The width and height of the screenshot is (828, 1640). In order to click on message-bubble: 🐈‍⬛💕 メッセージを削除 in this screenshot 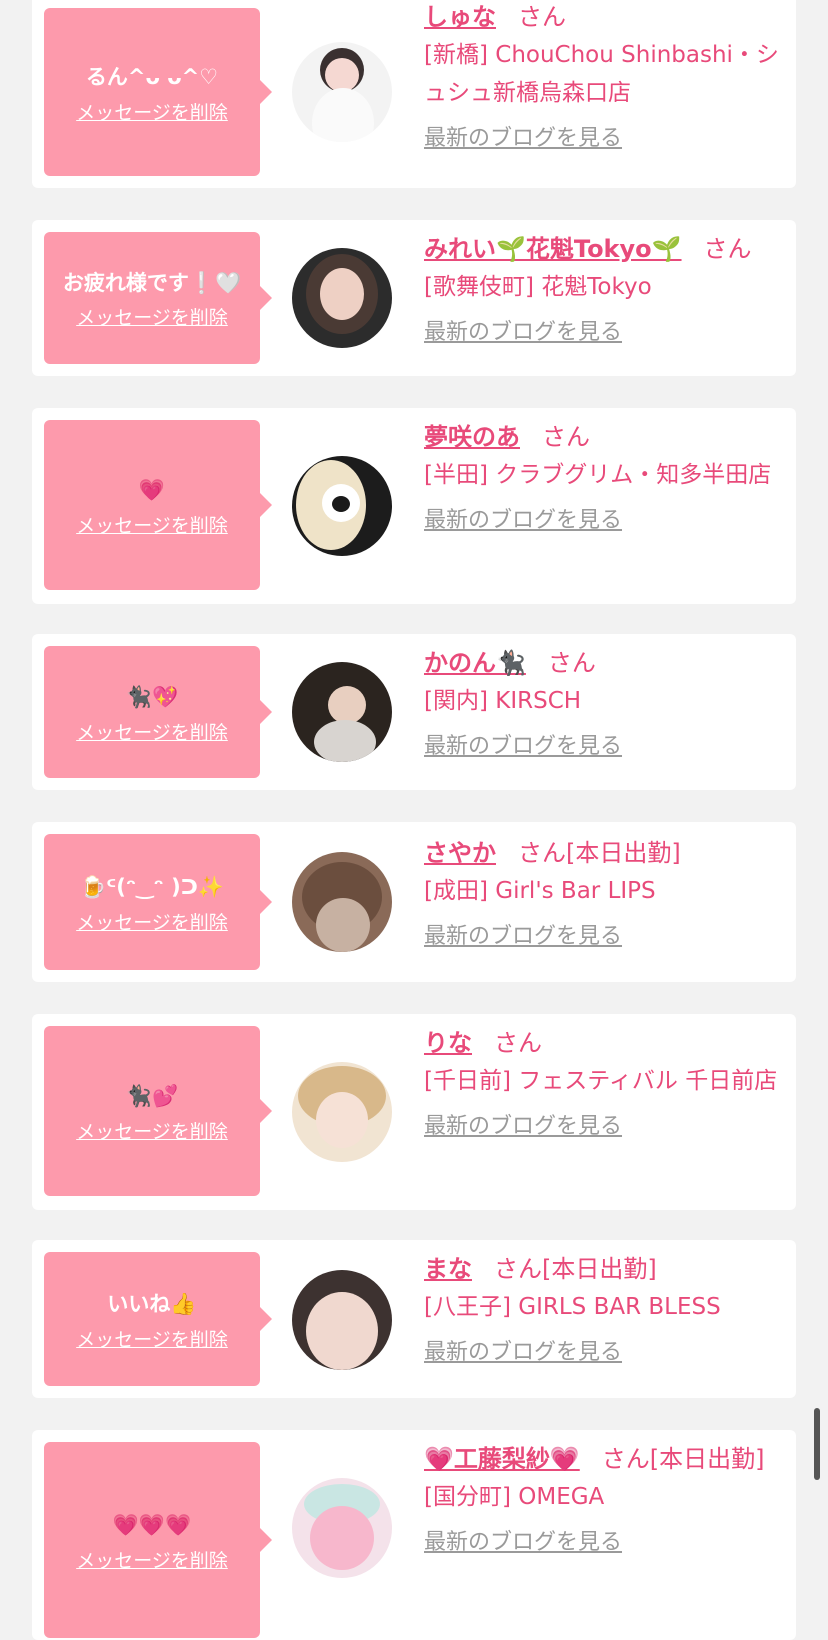, I will do `click(158, 1111)`.